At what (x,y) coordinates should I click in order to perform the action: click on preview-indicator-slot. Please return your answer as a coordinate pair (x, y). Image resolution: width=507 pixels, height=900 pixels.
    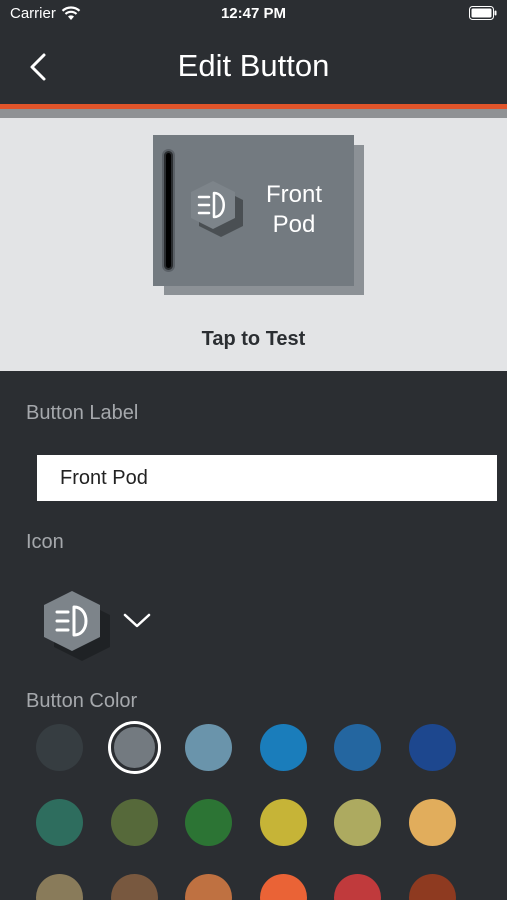
    Looking at the image, I should click on (168, 210).